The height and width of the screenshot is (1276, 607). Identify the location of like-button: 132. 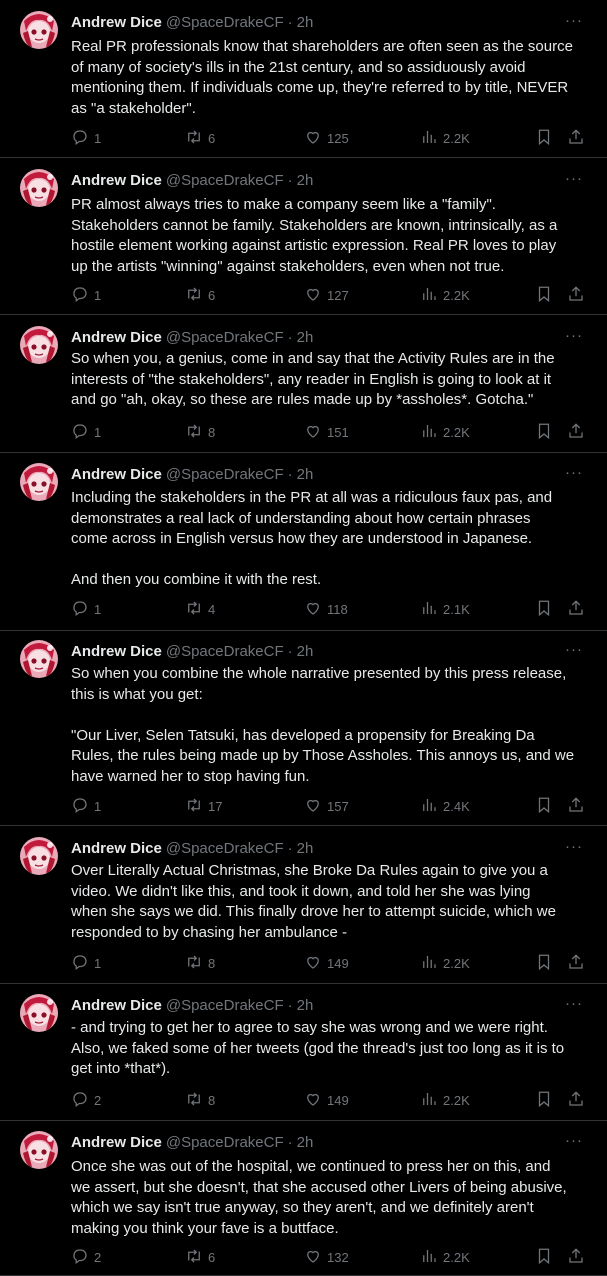
(326, 1257).